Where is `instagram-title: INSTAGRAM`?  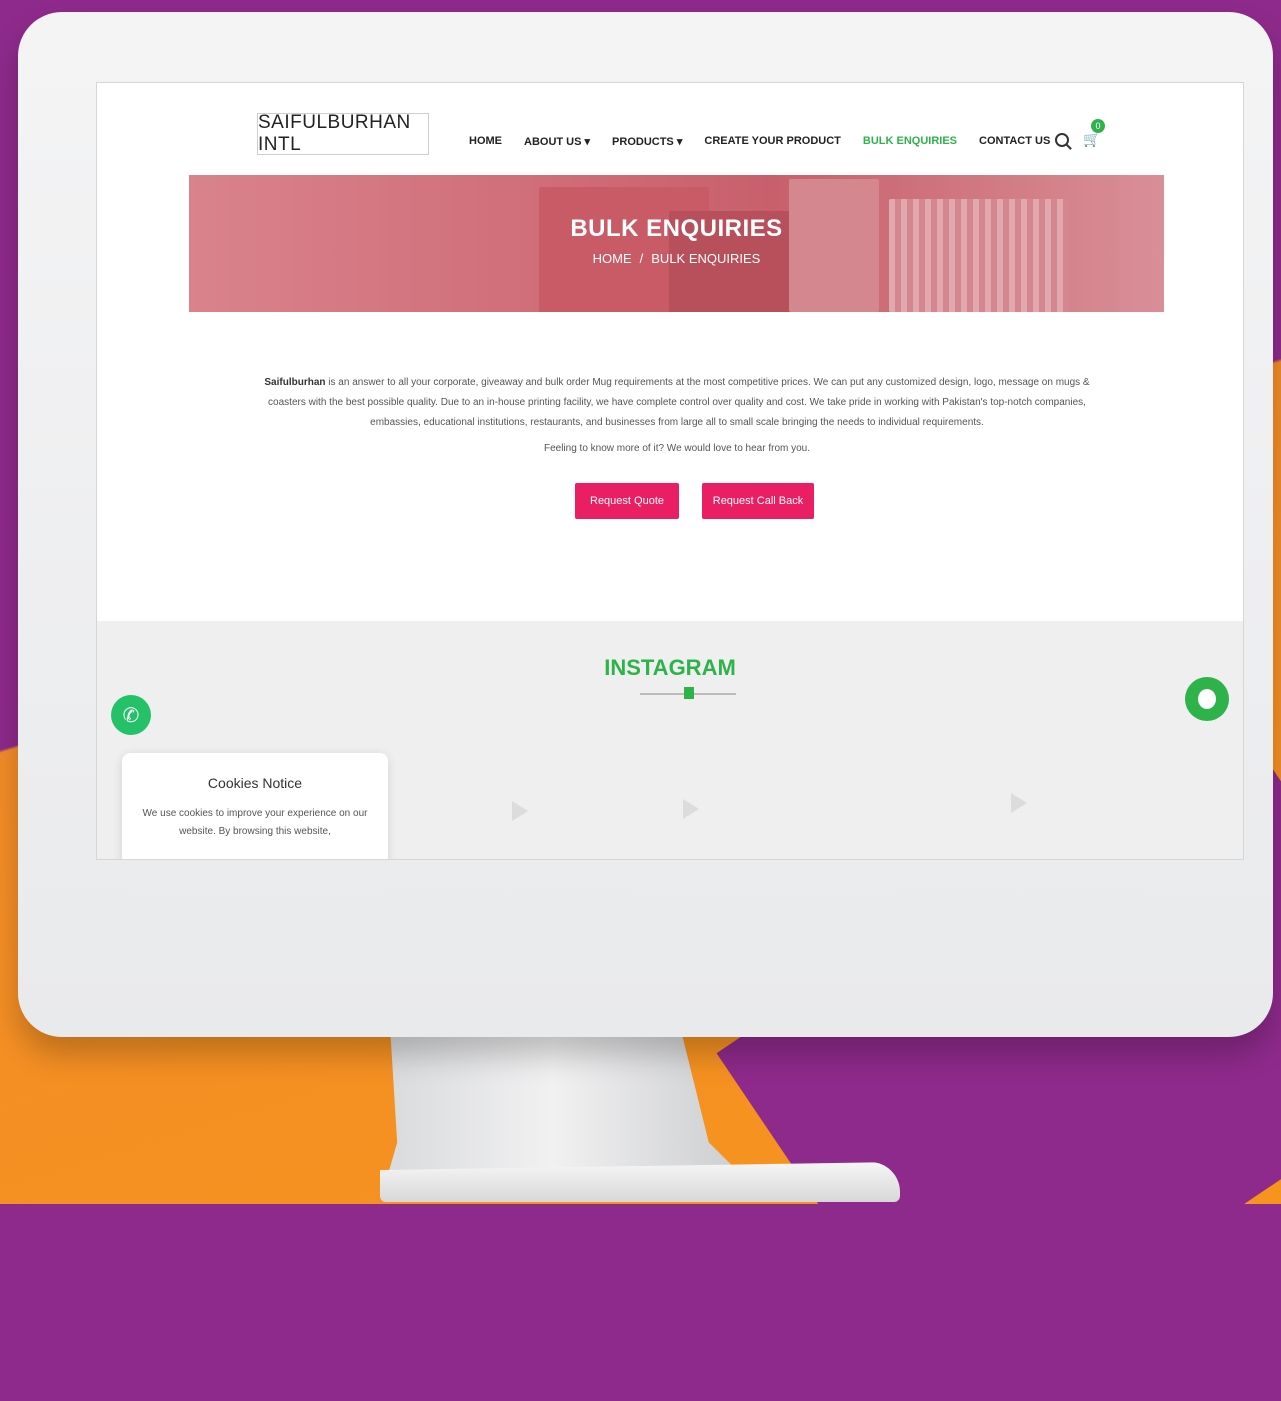 instagram-title: INSTAGRAM is located at coordinates (670, 667).